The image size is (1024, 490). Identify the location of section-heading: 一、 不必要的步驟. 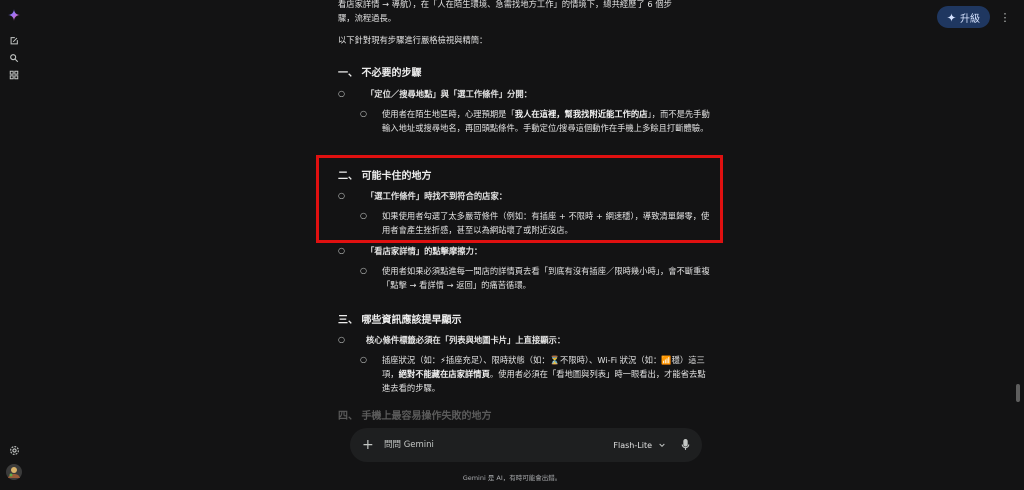
(380, 73).